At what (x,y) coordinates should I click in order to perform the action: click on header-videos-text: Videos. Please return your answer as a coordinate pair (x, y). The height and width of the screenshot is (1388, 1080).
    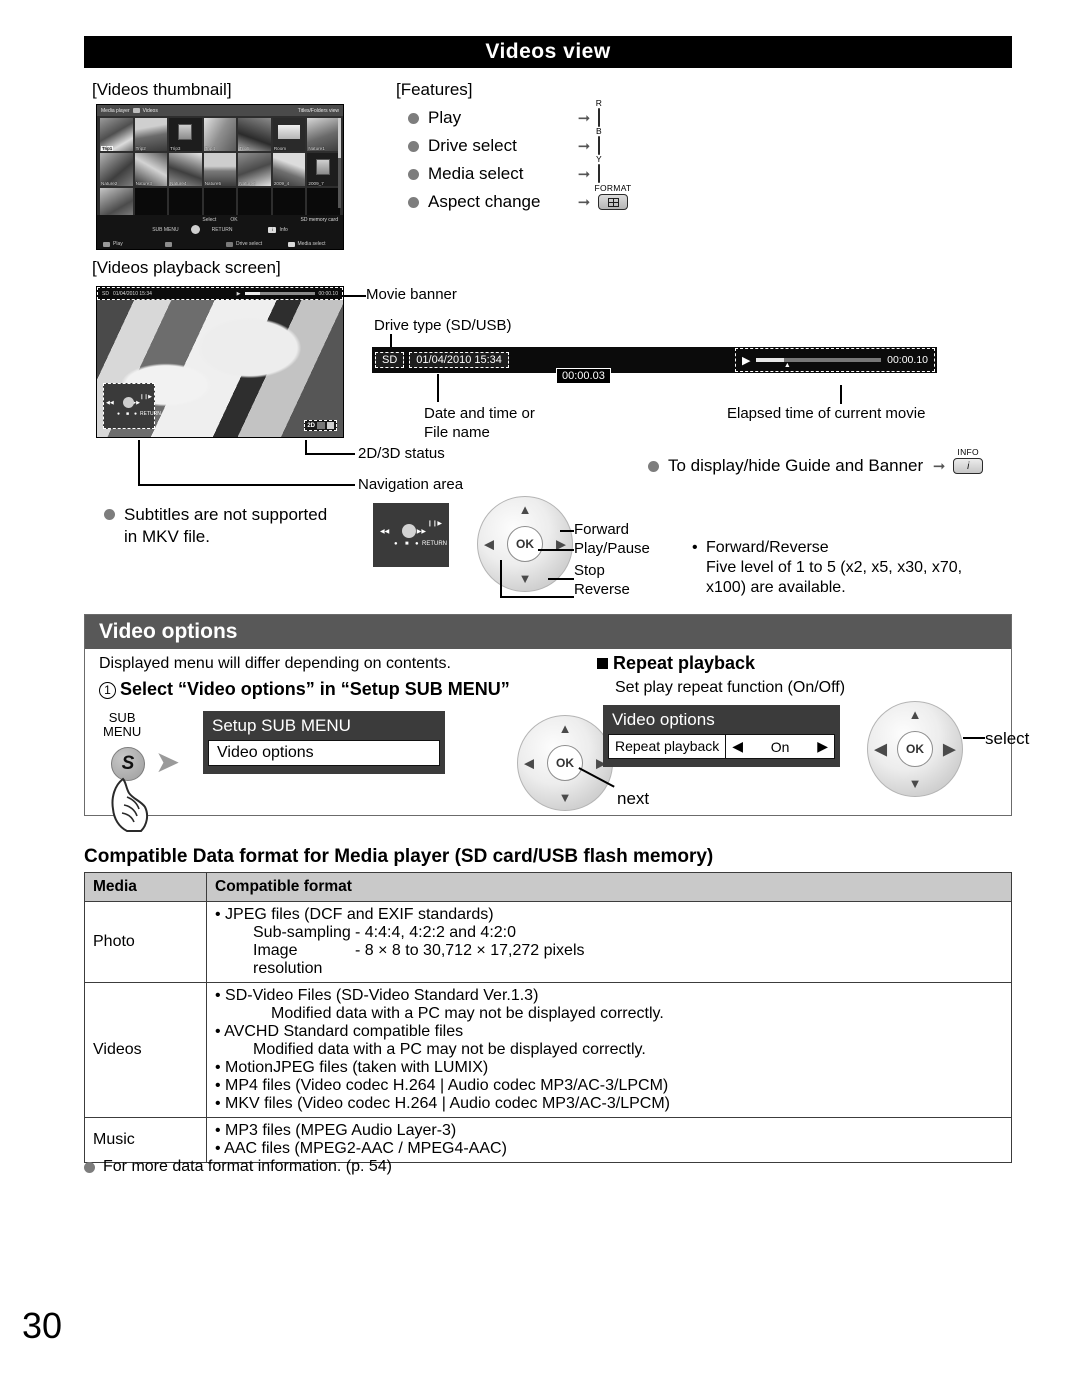
    Looking at the image, I should click on (150, 110).